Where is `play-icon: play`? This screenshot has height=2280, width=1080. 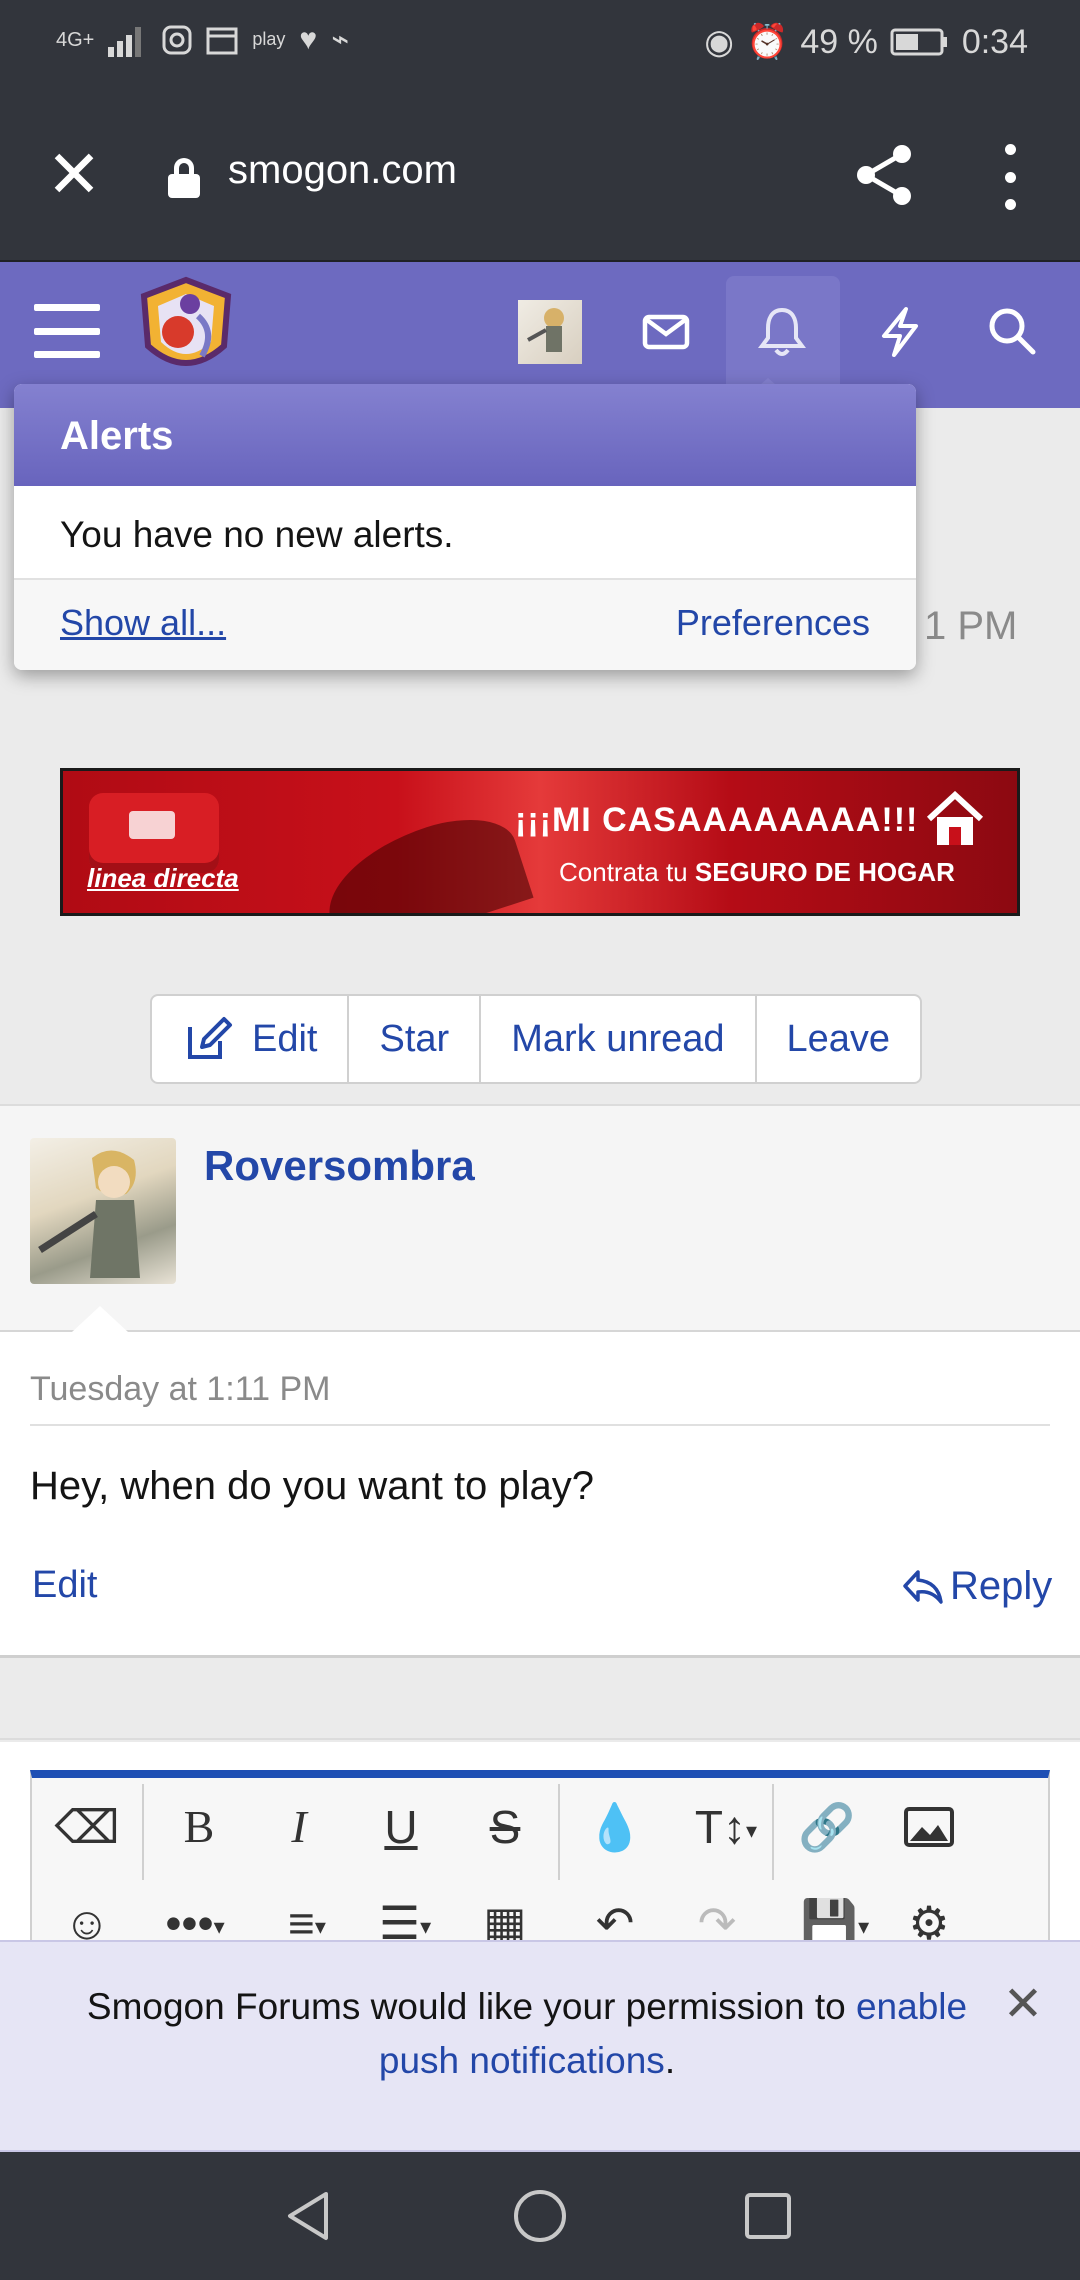
play-icon: play is located at coordinates (269, 39).